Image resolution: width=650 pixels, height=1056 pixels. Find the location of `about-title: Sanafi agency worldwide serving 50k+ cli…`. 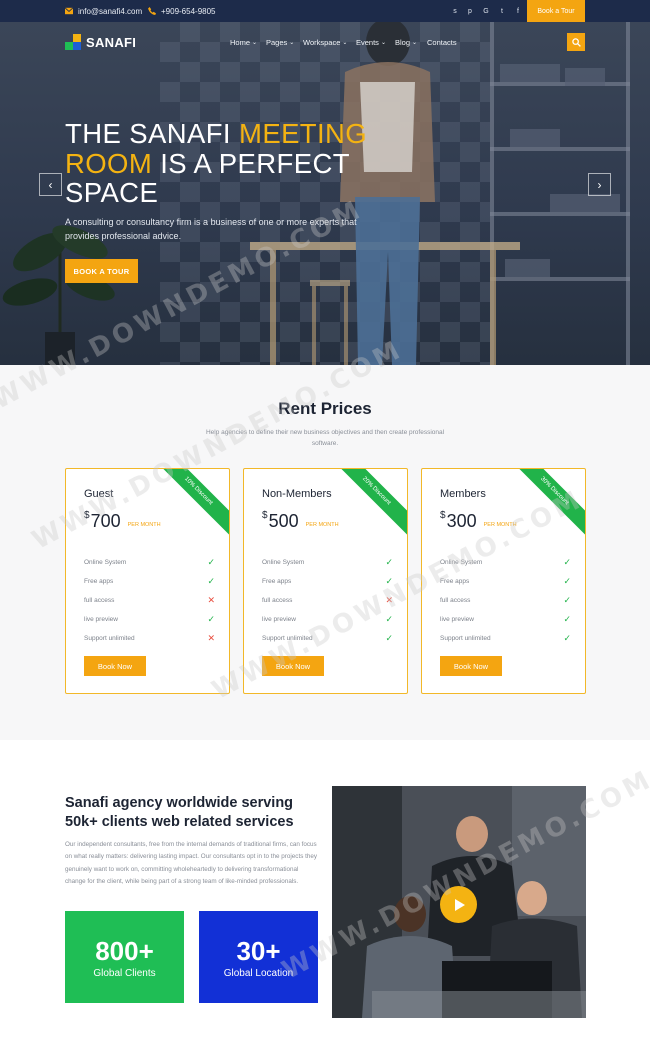

about-title: Sanafi agency worldwide serving 50k+ cli… is located at coordinates (179, 812).